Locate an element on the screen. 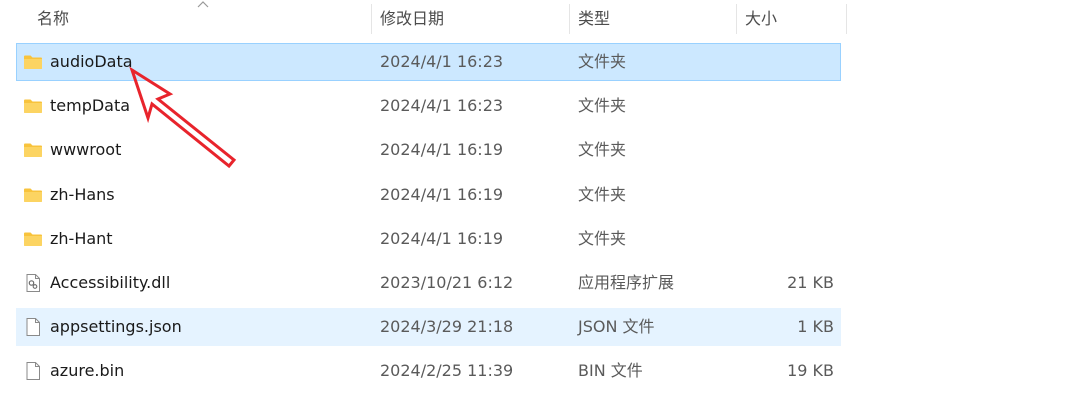 The width and height of the screenshot is (1080, 404). file-type: 应用程序扩展 is located at coordinates (626, 282).